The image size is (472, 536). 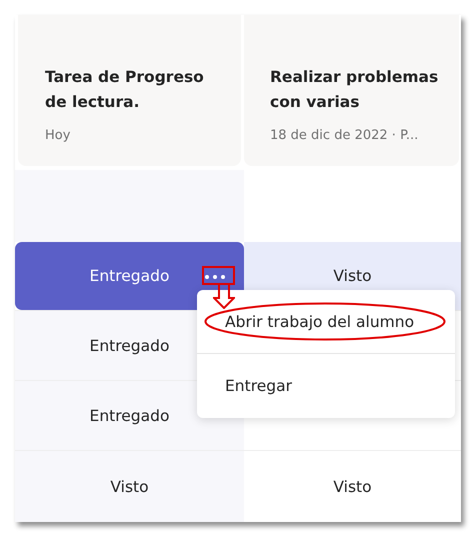 I want to click on assignment-date: Hoy, so click(x=58, y=135).